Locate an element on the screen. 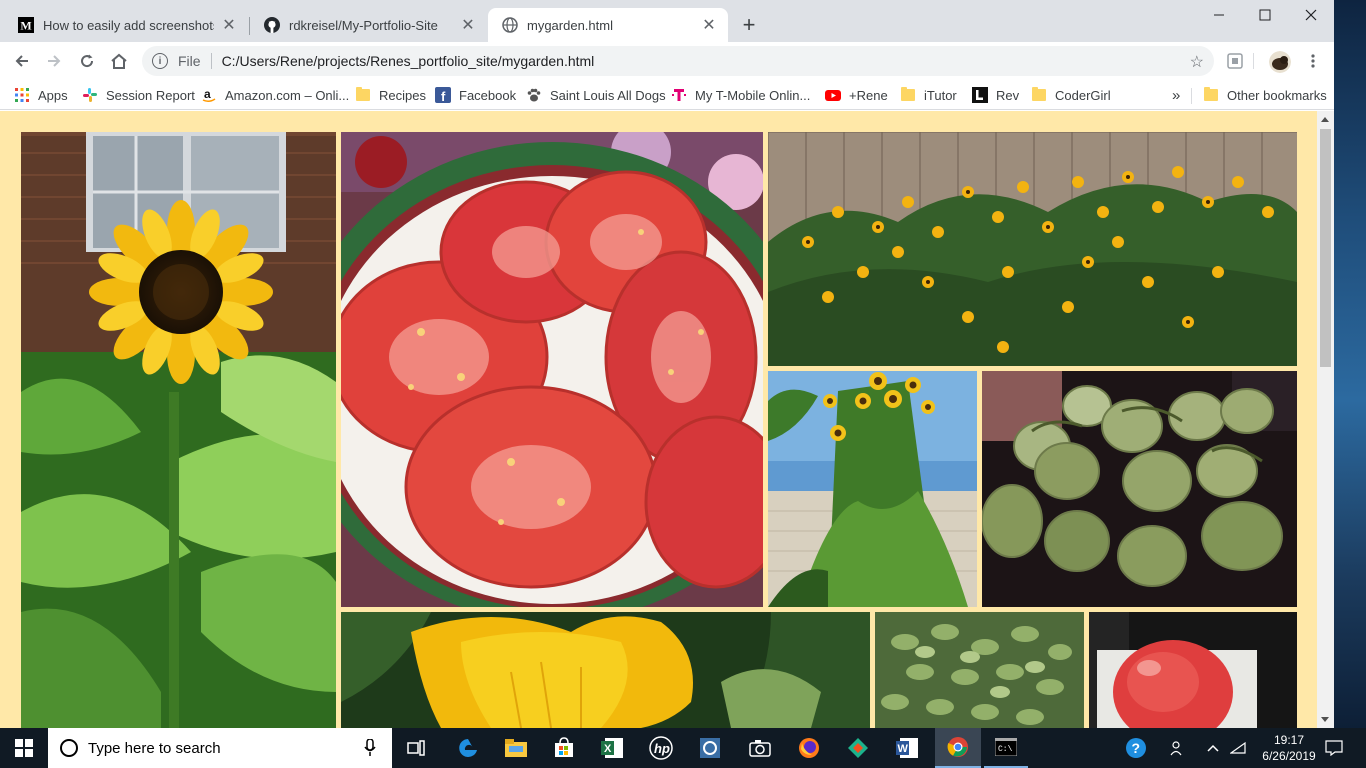  firefox-icon is located at coordinates (809, 748).